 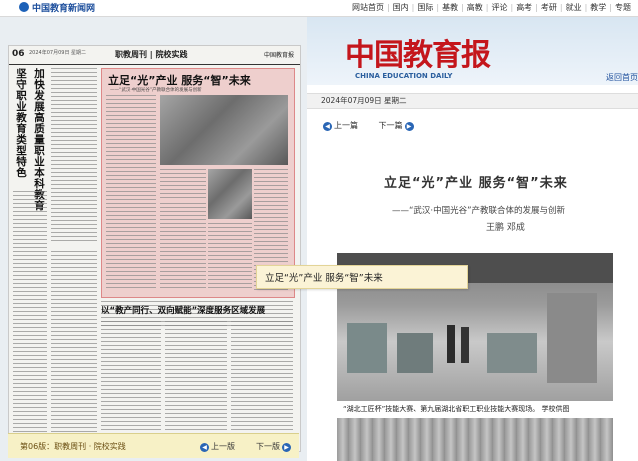 I want to click on article-title: 立足“光”产业 服务“智”未来, so click(x=476, y=183).